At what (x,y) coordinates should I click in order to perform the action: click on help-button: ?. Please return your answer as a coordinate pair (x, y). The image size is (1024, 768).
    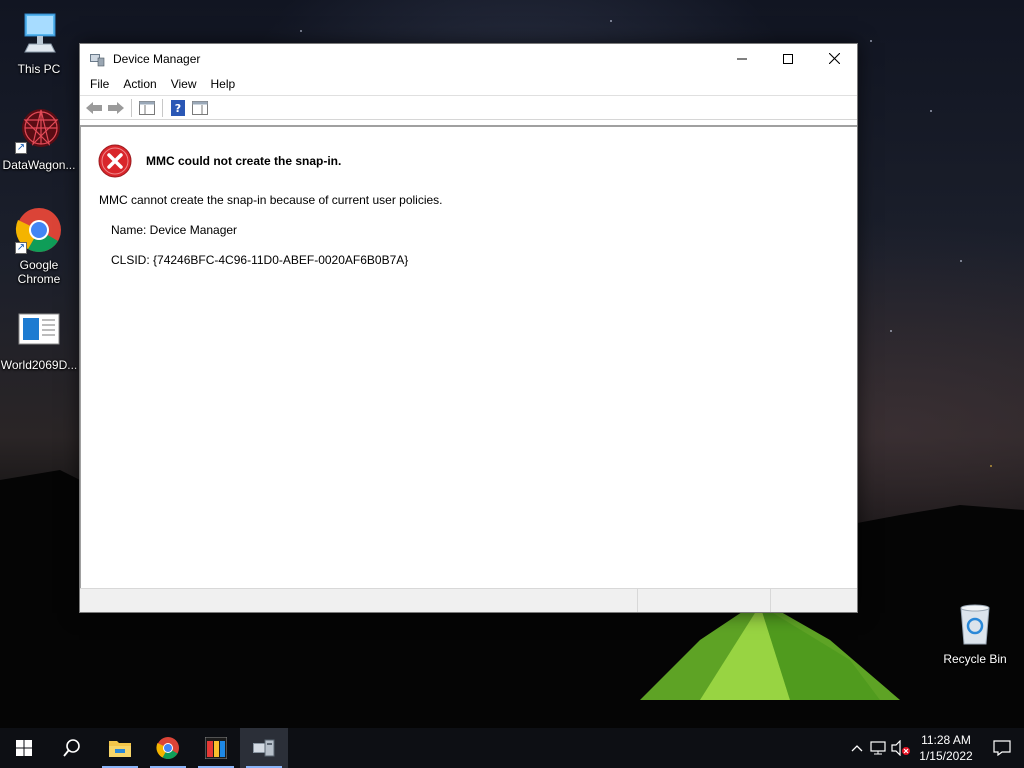
    Looking at the image, I should click on (178, 108).